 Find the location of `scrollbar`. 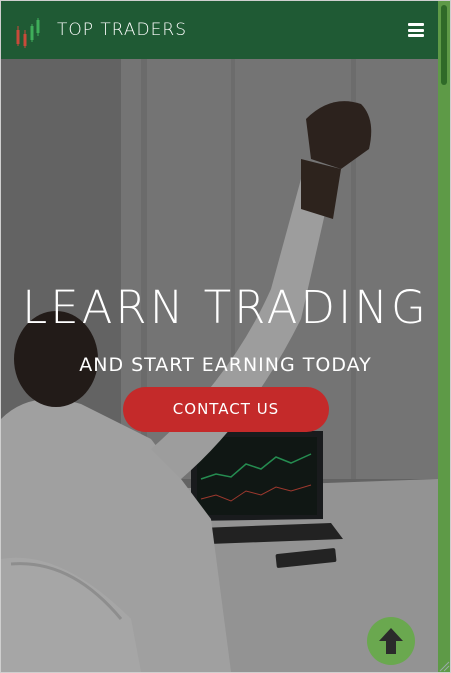

scrollbar is located at coordinates (444, 336).